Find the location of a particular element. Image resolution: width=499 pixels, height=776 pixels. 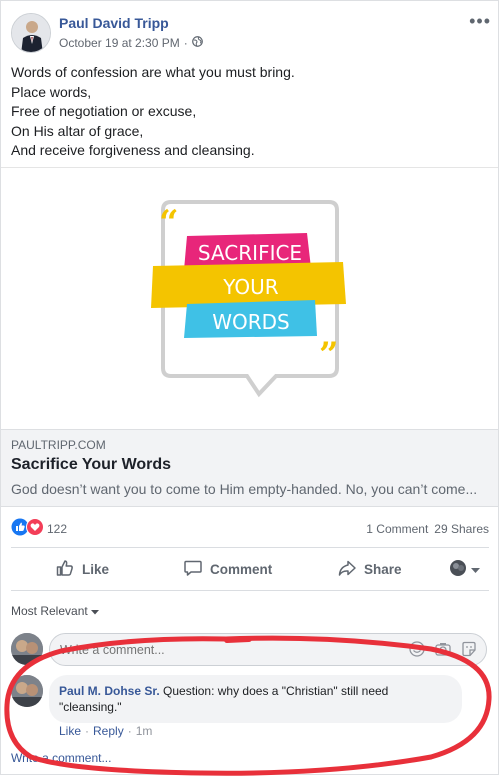

comment-time: 1m is located at coordinates (144, 731).